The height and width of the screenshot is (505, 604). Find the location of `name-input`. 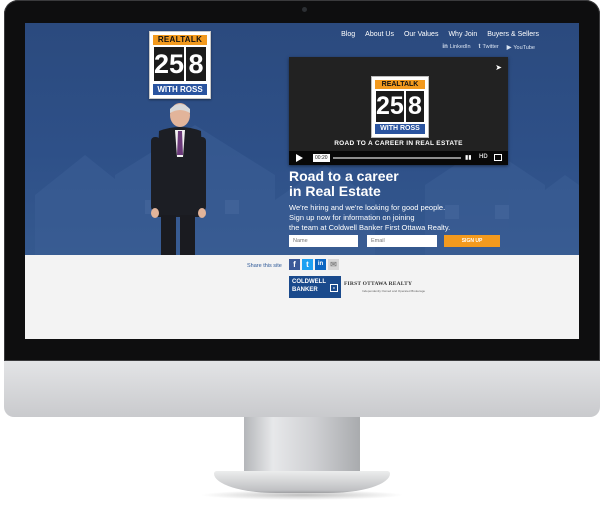

name-input is located at coordinates (323, 241).